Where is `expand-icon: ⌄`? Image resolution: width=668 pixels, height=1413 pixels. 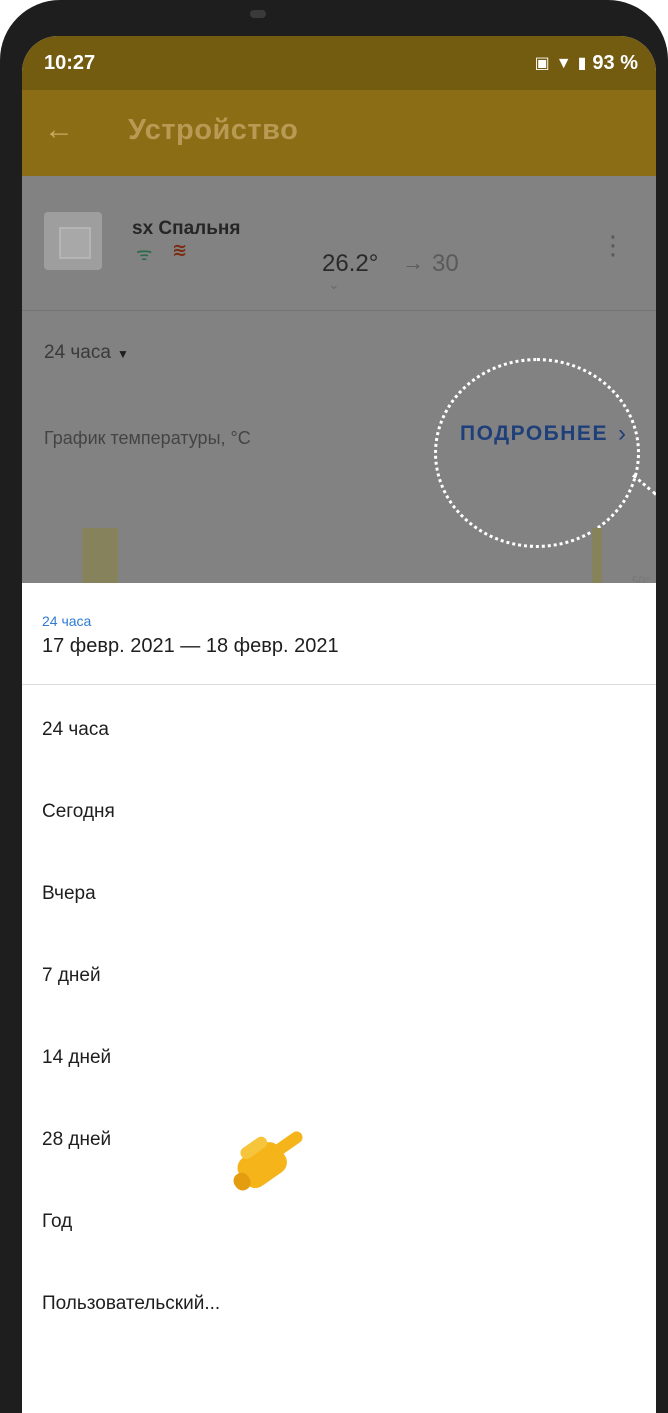 expand-icon: ⌄ is located at coordinates (334, 284).